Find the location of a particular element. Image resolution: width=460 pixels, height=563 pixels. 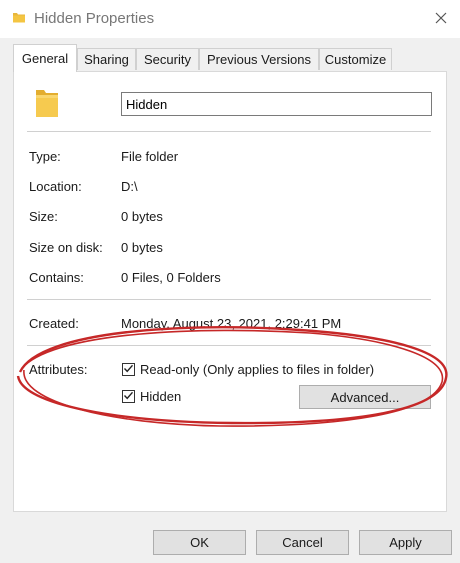

tab-general: General is located at coordinates (45, 58).